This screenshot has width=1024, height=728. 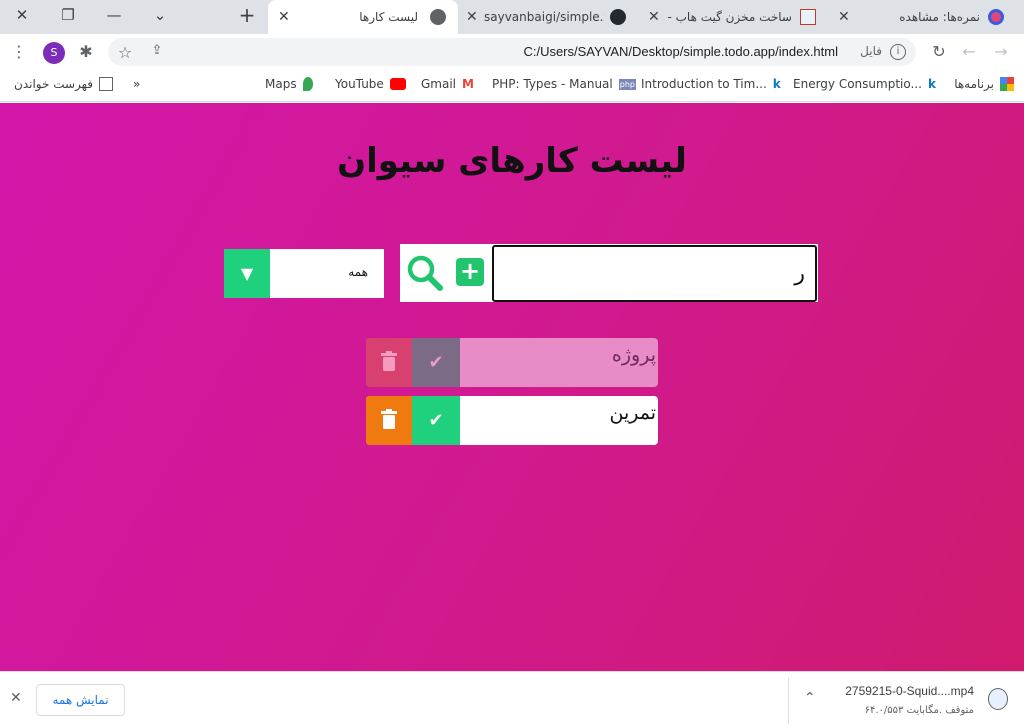 I want to click on chevron-up-icon: ⌃, so click(x=810, y=698).